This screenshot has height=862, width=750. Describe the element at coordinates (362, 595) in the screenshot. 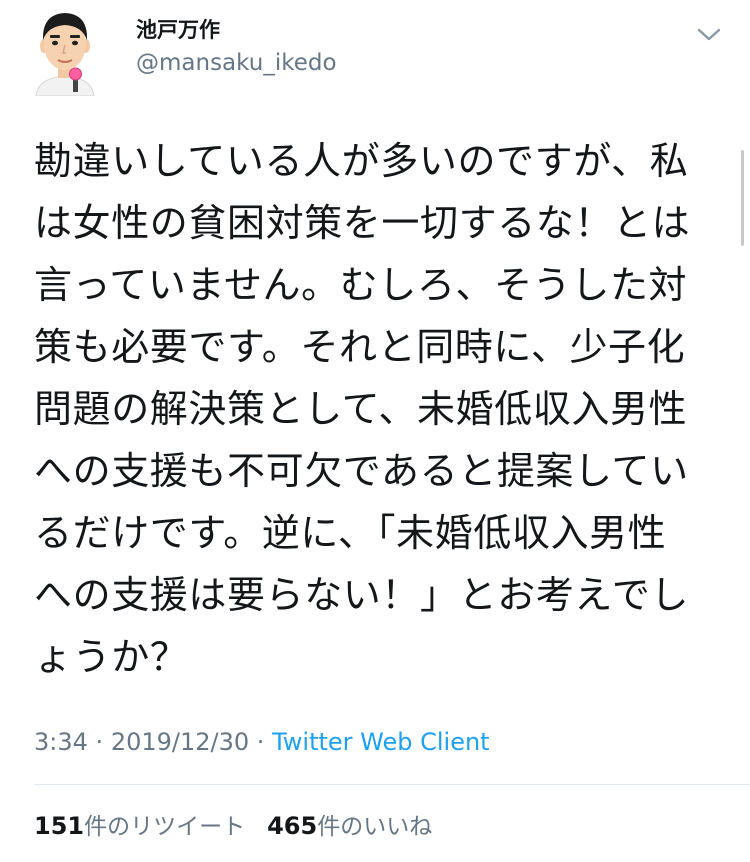

I see `tweet-text-line: への支援は要らない！」とお考えでし` at that location.